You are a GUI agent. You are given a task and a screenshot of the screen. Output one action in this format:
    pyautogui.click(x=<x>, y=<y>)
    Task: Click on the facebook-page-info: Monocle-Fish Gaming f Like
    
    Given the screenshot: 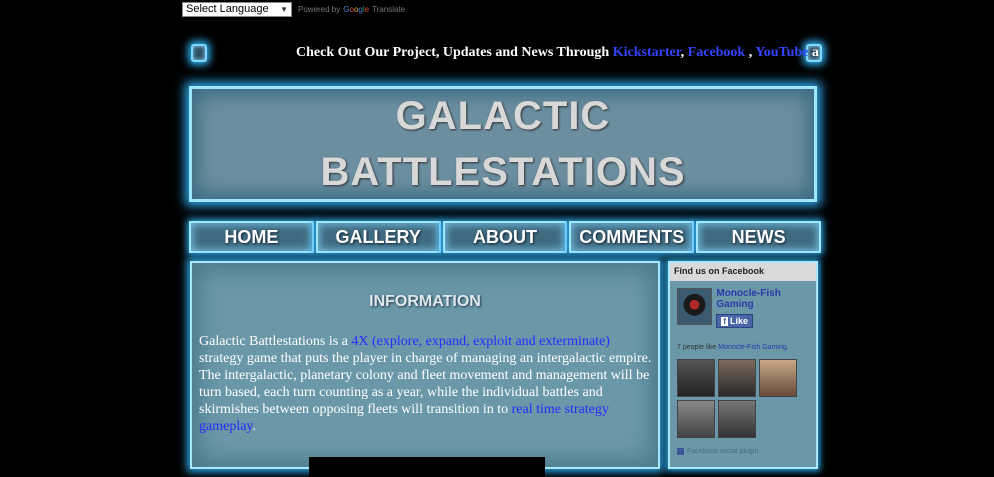 What is the action you would take?
    pyautogui.click(x=746, y=308)
    